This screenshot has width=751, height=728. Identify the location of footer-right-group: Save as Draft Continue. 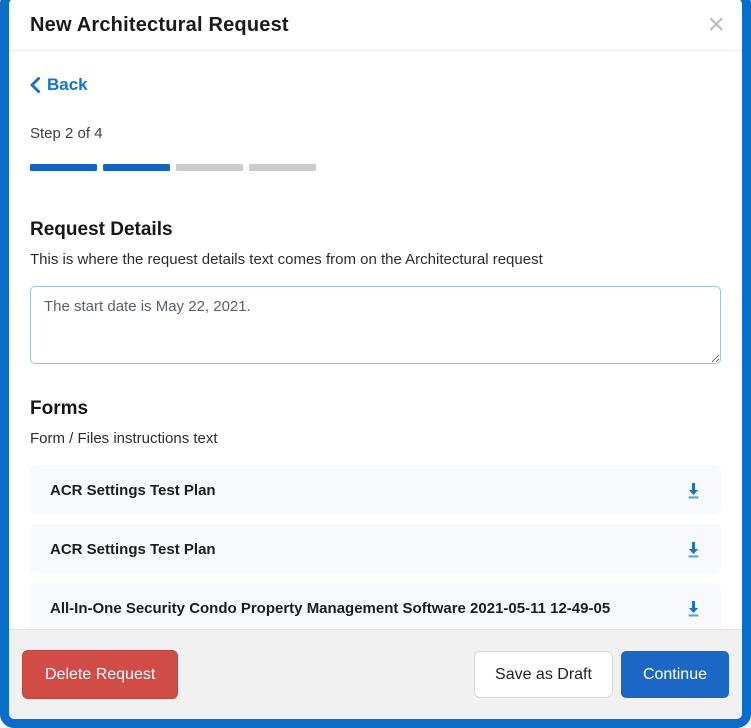
(601, 674).